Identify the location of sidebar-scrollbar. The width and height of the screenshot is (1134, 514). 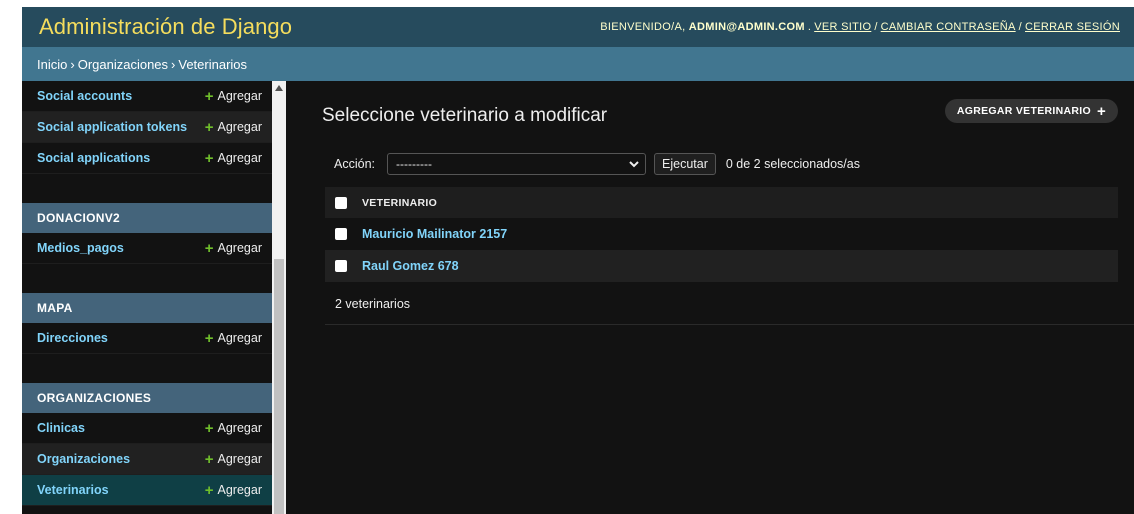
(279, 297).